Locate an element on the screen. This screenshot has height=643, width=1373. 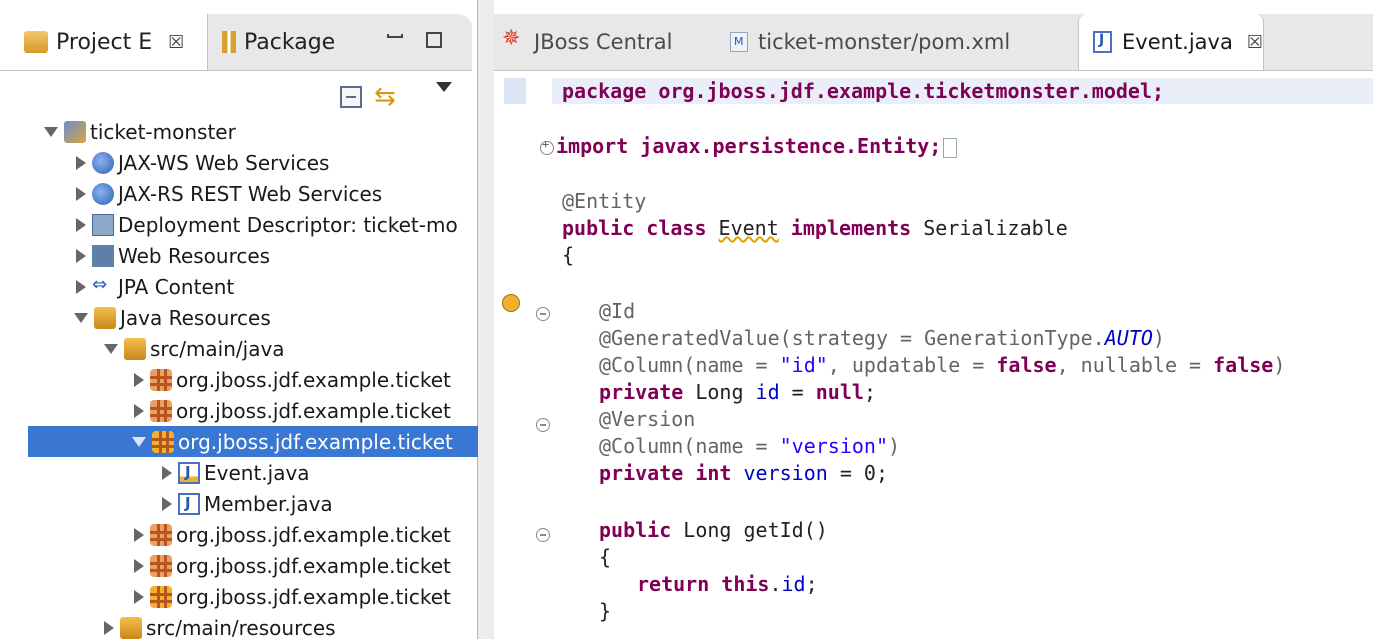
tree-item-web-resources: Web Resources is located at coordinates (268, 255).